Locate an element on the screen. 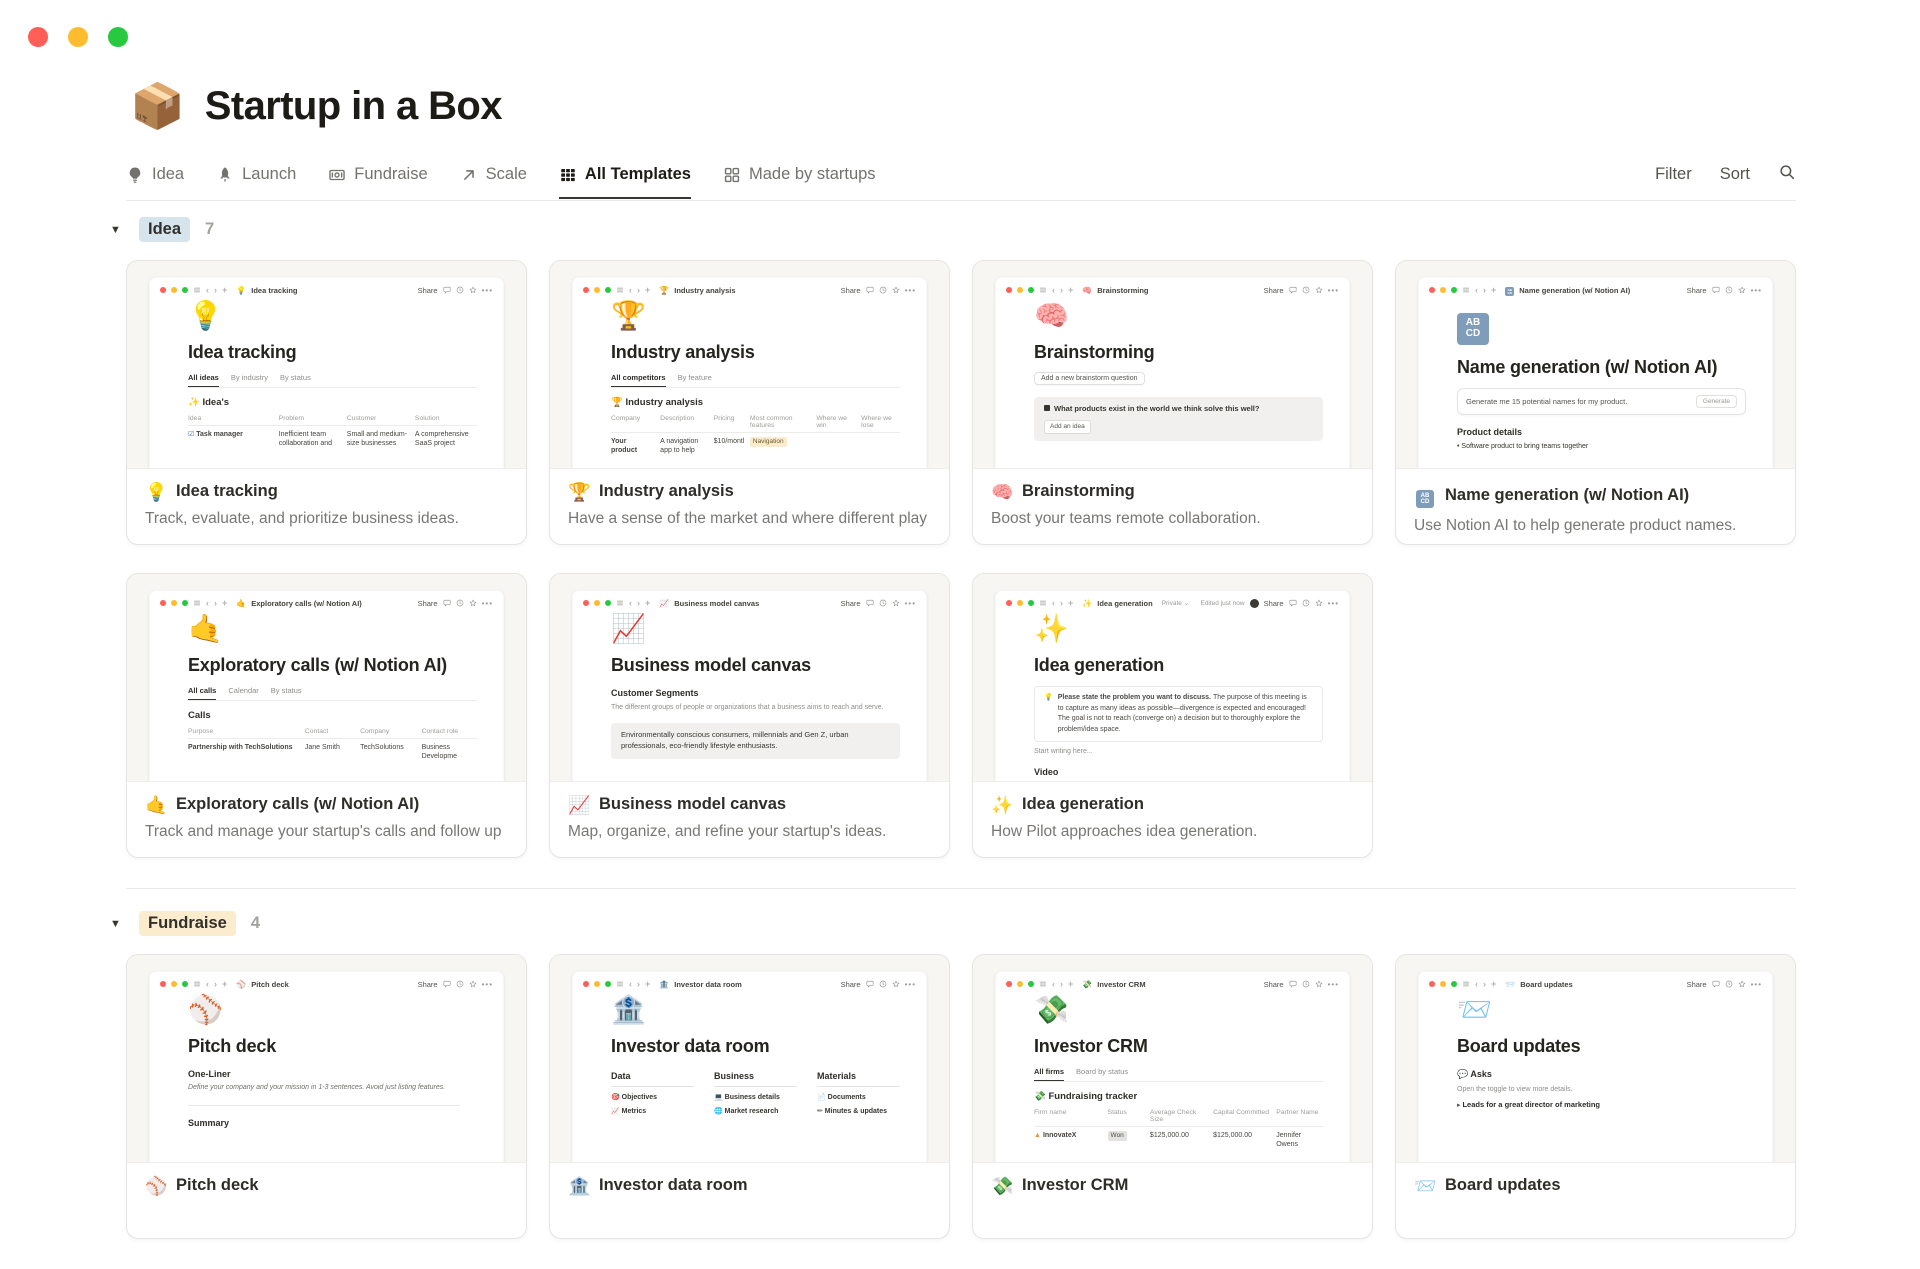 Image resolution: width=1920 pixels, height=1269 pixels. card-emoji-icon: ✨ is located at coordinates (1002, 804).